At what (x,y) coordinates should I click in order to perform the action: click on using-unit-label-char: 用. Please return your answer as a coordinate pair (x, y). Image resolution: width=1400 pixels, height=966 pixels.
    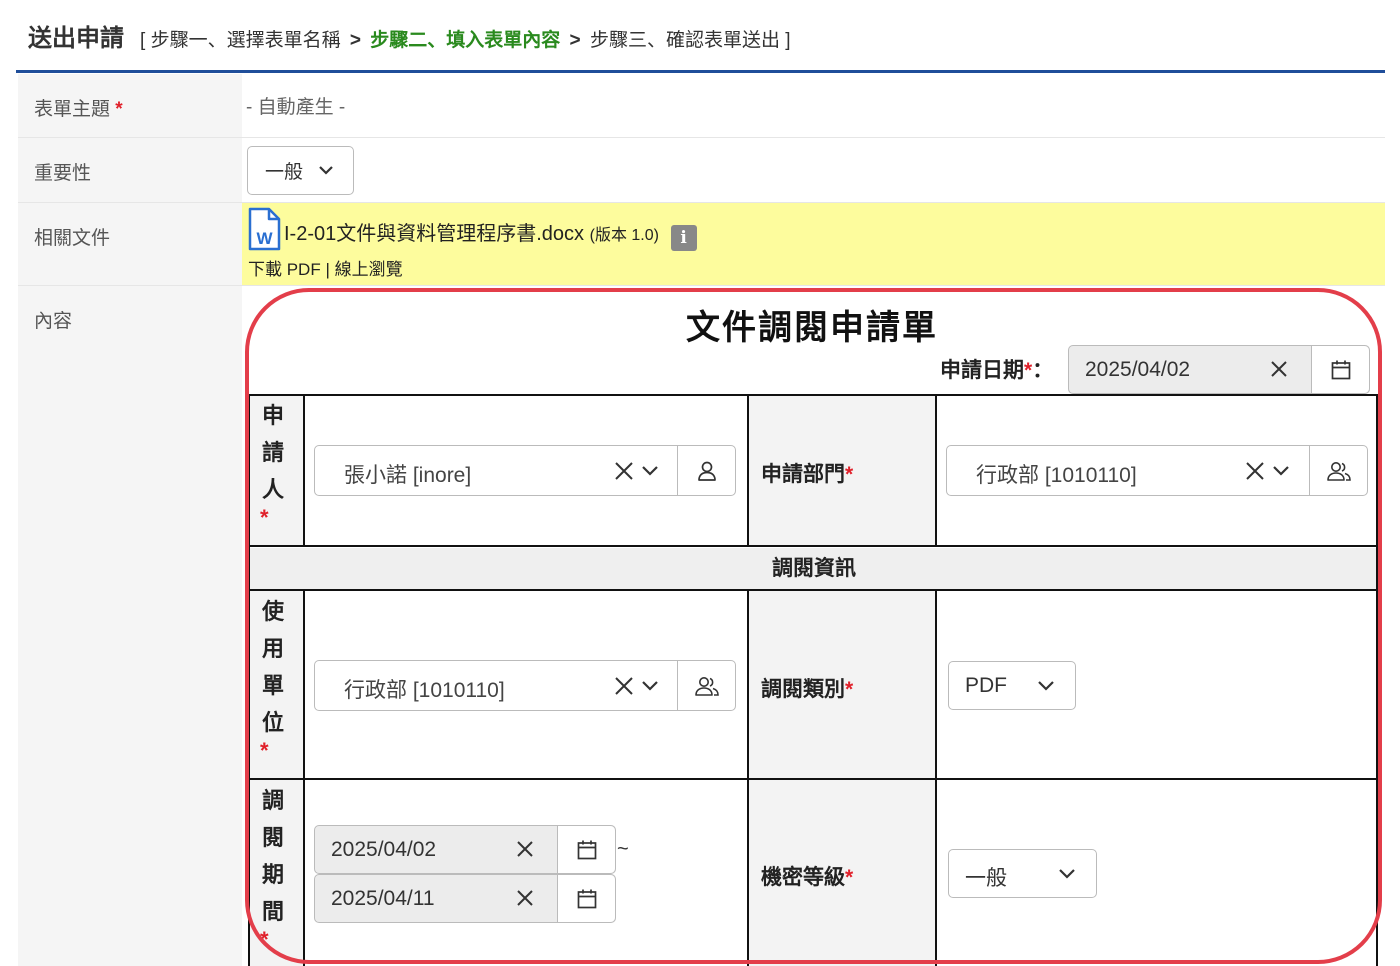
    Looking at the image, I should click on (272, 648).